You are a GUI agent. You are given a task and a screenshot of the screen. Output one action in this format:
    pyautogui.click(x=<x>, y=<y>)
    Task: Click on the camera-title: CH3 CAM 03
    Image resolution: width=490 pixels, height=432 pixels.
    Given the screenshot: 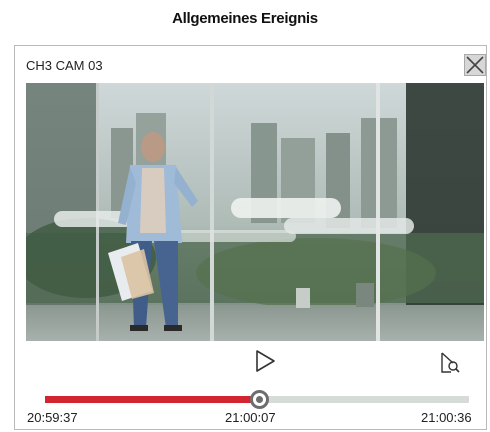 What is the action you would take?
    pyautogui.click(x=64, y=65)
    